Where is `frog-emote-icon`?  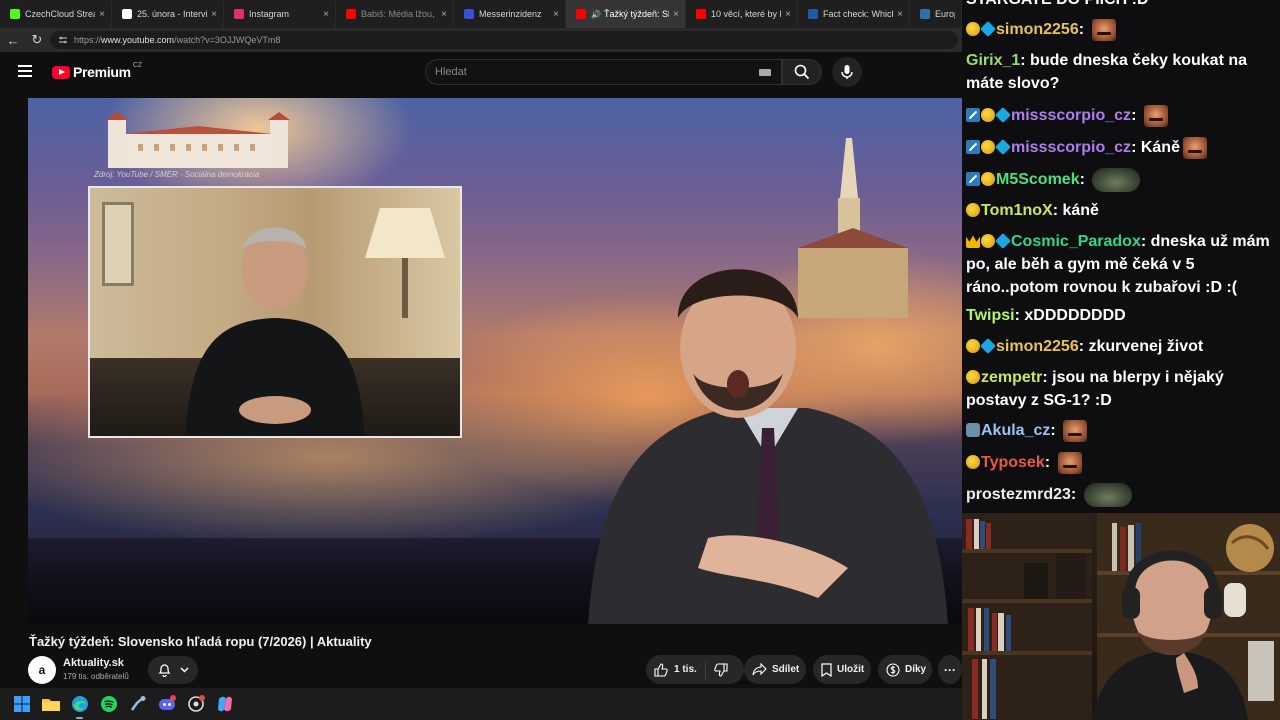 frog-emote-icon is located at coordinates (1107, 495).